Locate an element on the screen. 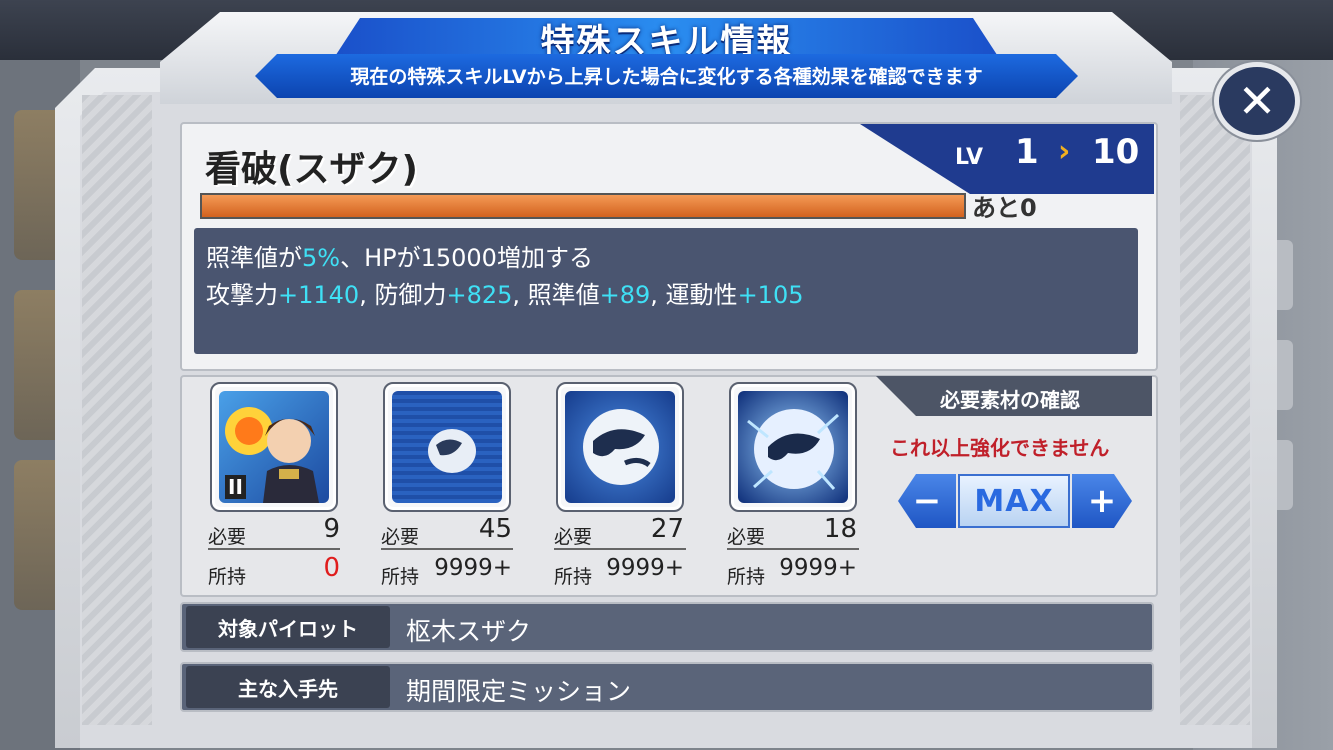 This screenshot has height=750, width=1333. level-arrow-icon: › is located at coordinates (1064, 151).